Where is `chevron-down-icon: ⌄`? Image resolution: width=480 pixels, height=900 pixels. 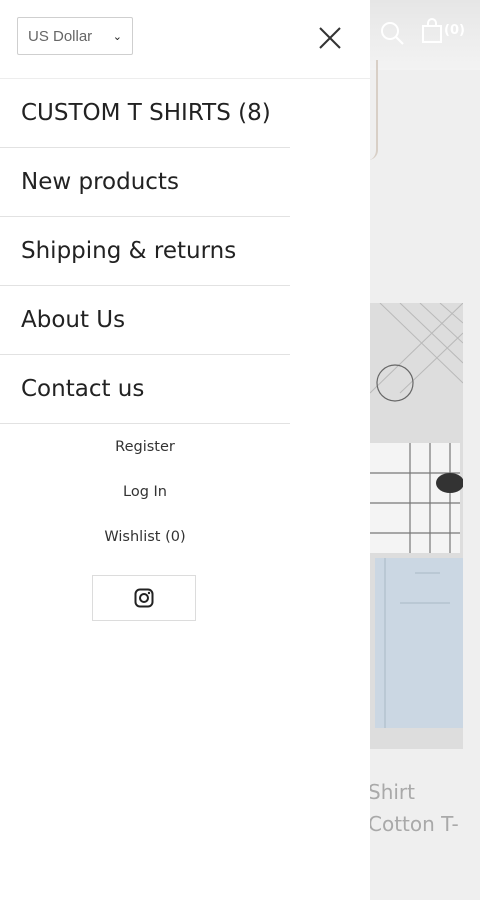 chevron-down-icon: ⌄ is located at coordinates (117, 36).